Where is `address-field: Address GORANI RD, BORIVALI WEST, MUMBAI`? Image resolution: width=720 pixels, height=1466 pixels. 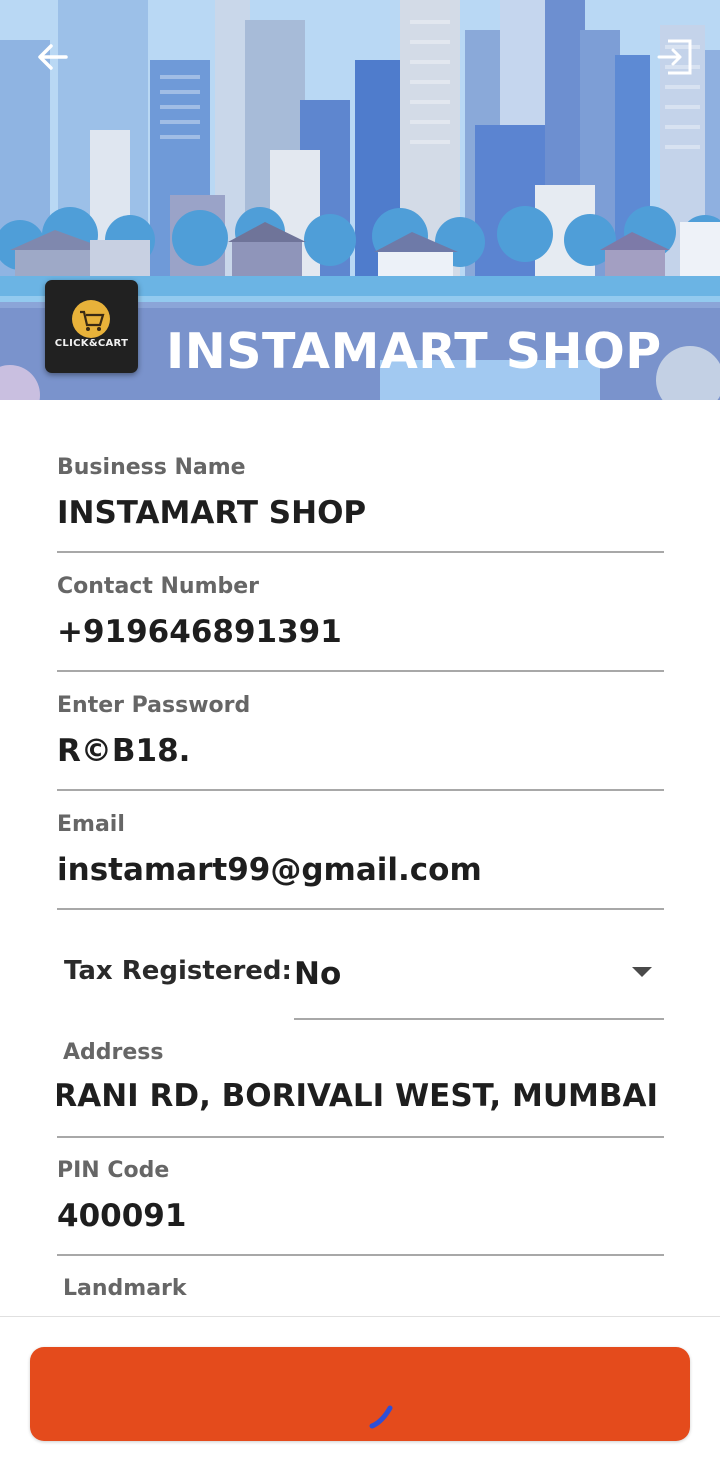 address-field: Address GORANI RD, BORIVALI WEST, MUMBAI is located at coordinates (360, 1089).